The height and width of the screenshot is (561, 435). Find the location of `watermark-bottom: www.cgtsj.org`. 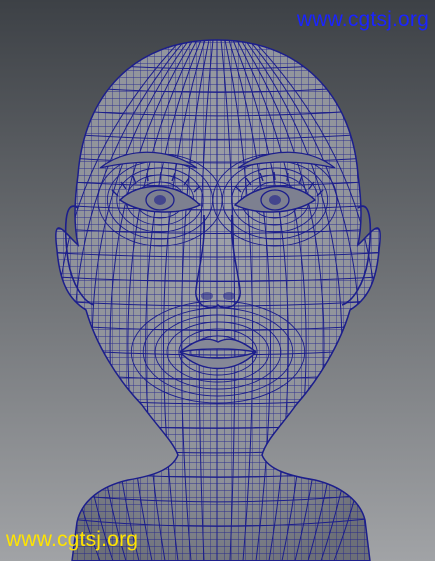

watermark-bottom: www.cgtsj.org is located at coordinates (72, 539).